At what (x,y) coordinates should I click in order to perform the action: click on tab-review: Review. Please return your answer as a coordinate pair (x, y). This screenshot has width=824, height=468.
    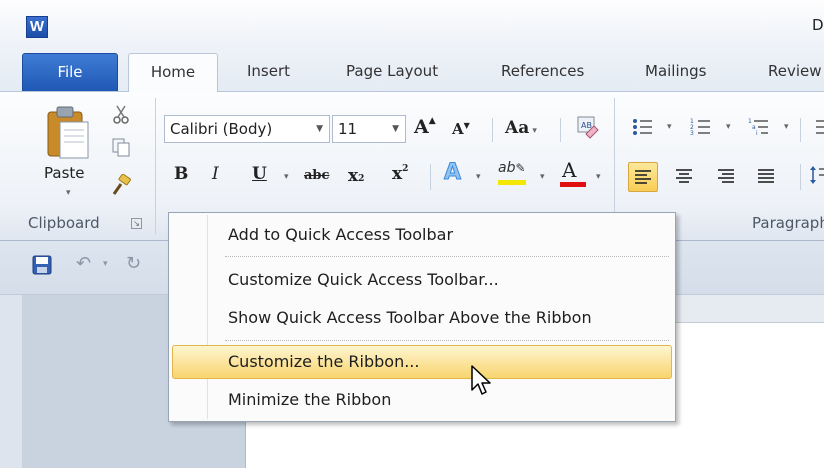
    Looking at the image, I should click on (795, 72).